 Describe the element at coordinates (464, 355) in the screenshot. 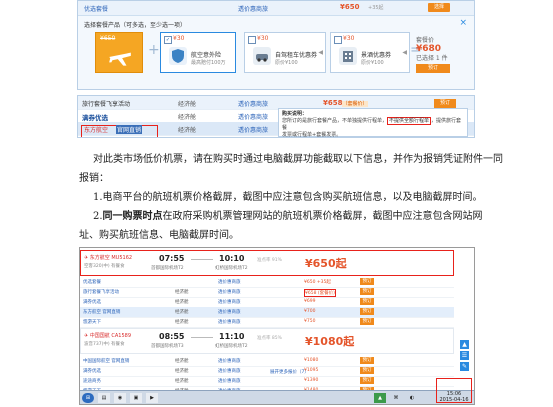

I see `service-icon: ☰` at that location.